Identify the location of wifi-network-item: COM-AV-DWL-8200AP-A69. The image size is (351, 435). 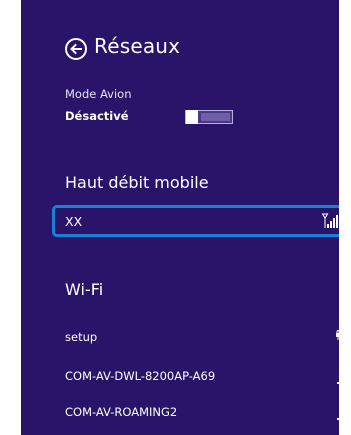
(202, 378).